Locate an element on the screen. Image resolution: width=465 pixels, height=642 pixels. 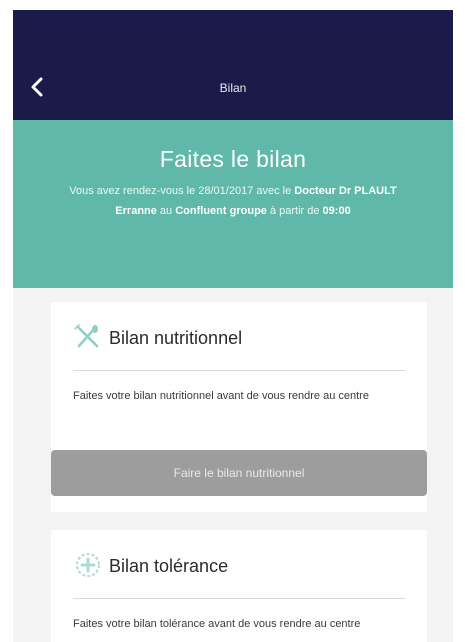
card-header: Bilan nutritionnel is located at coordinates (239, 337).